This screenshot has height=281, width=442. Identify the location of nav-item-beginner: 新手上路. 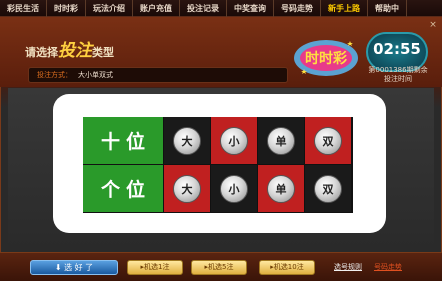
(344, 8).